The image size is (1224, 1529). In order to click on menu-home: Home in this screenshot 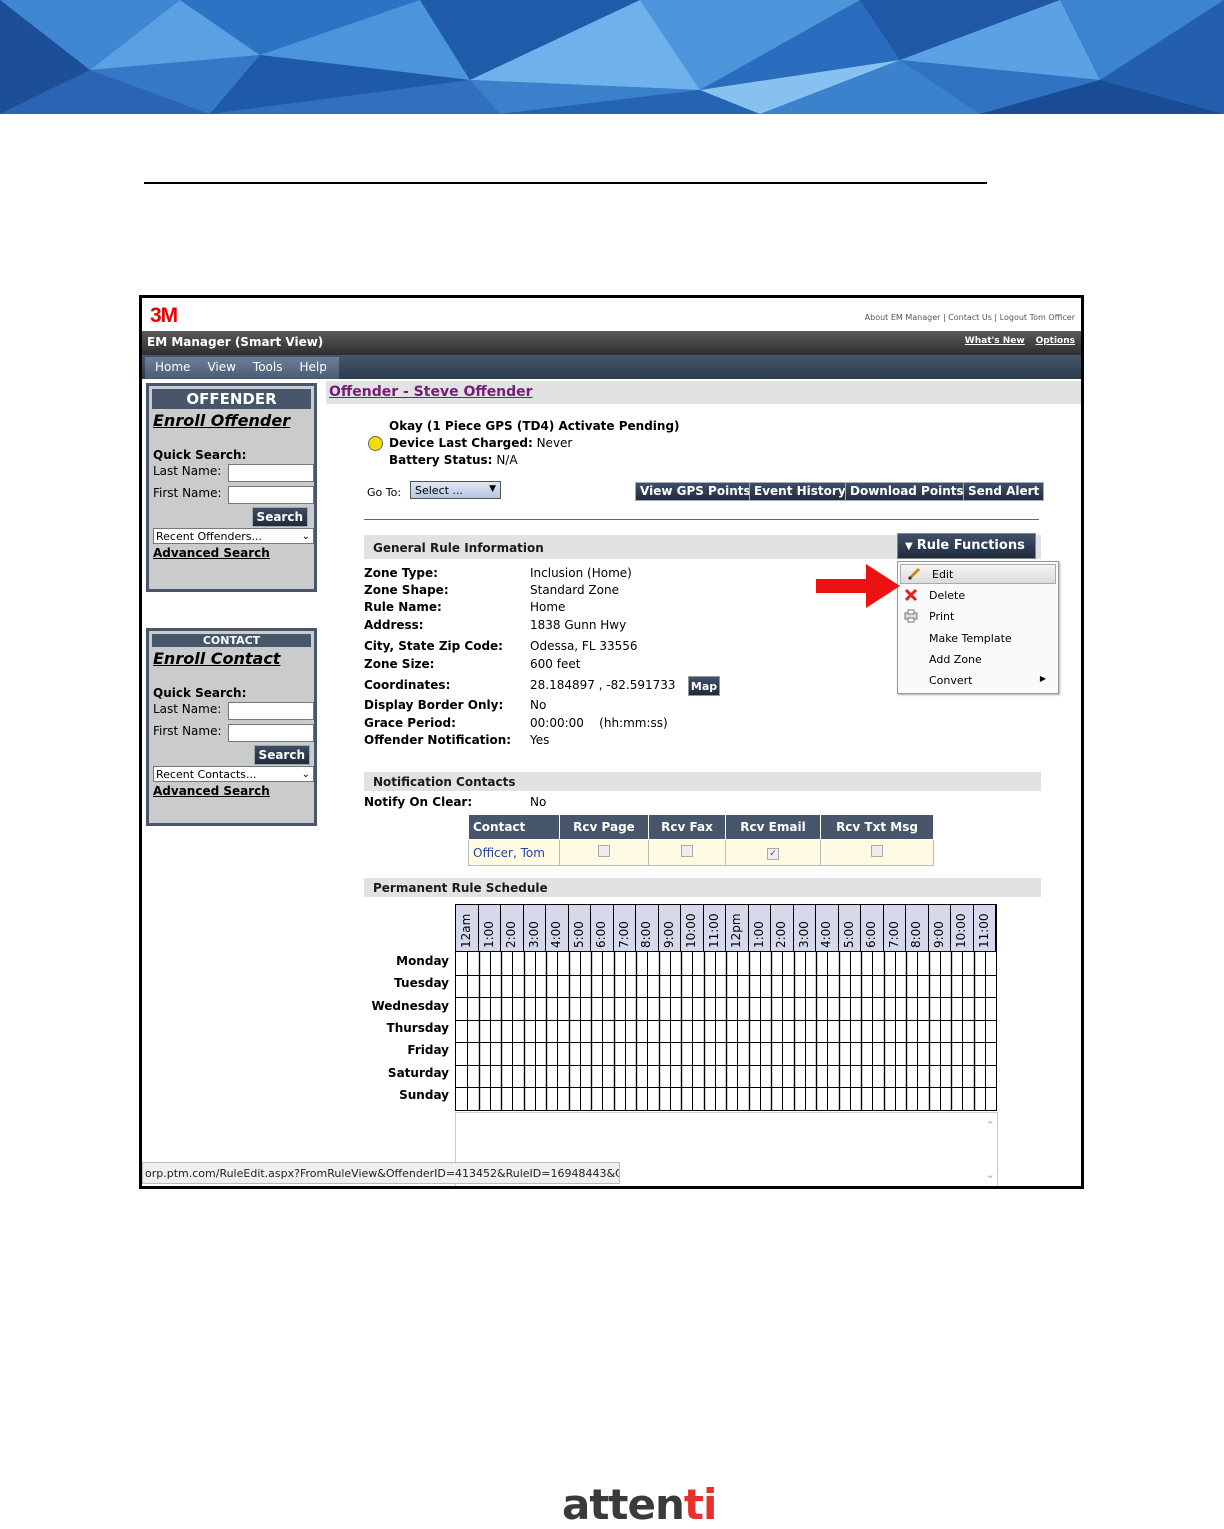, I will do `click(171, 365)`.